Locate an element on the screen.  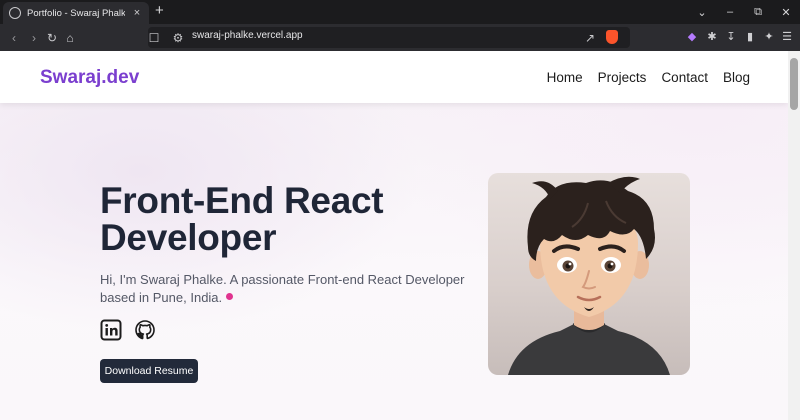
leo-icon: ◆ is located at coordinates (692, 37).